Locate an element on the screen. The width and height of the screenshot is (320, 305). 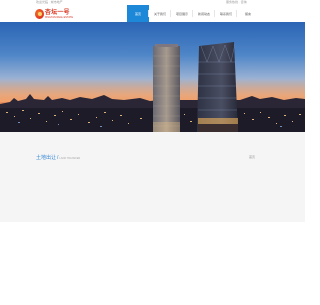
nav-item-label: 联系我们 is located at coordinates (225, 13).